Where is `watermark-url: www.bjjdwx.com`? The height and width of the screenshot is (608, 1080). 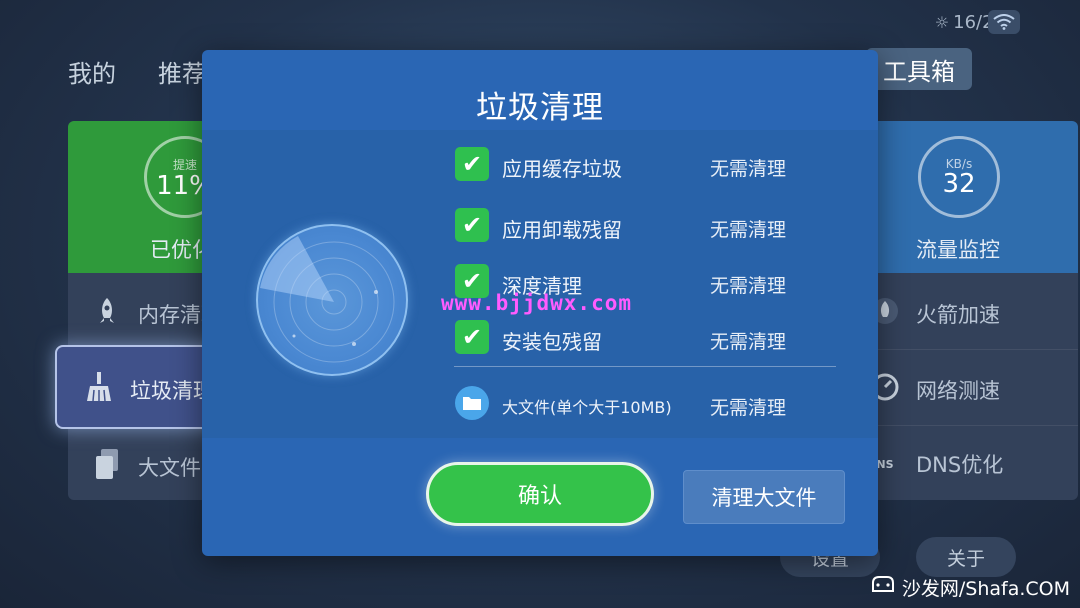
watermark-url: www.bjjdwx.com is located at coordinates (537, 303).